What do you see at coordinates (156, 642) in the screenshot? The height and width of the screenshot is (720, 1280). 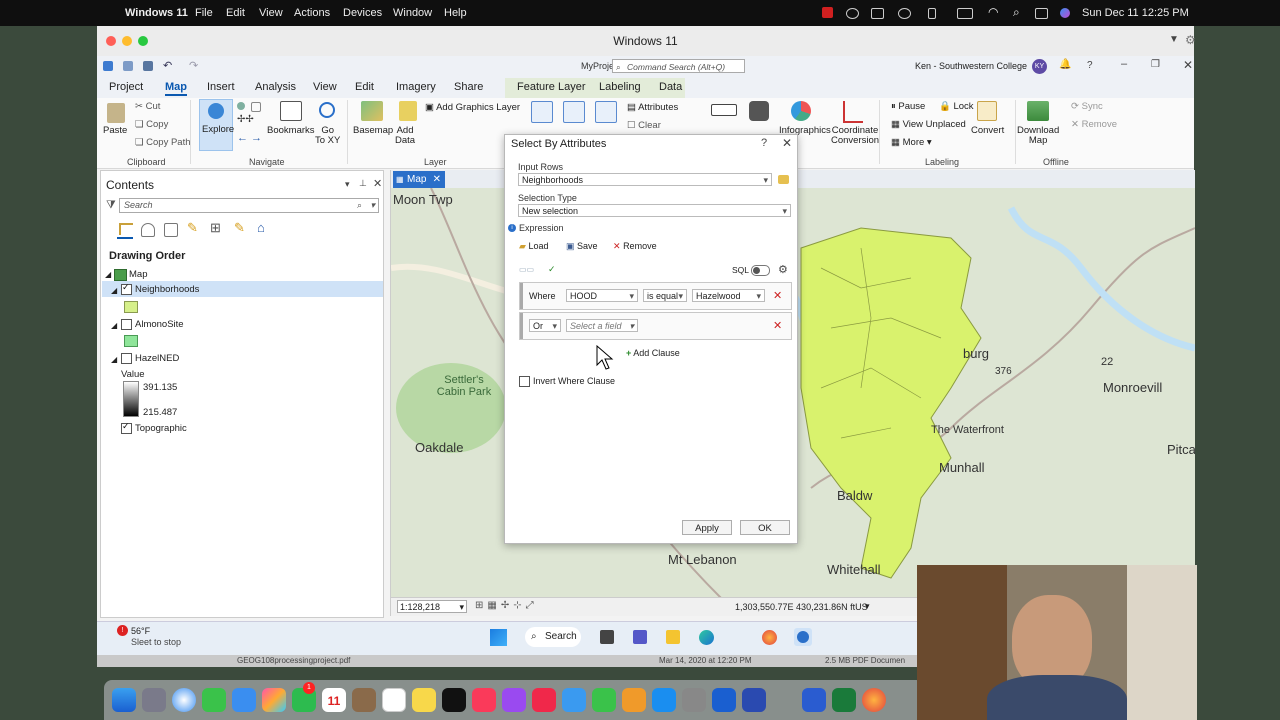 I see `weather-desc: Sleet to stop` at bounding box center [156, 642].